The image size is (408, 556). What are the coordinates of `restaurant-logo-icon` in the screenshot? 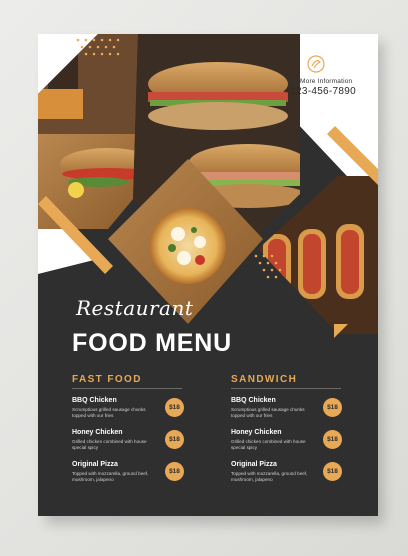 It's located at (316, 64).